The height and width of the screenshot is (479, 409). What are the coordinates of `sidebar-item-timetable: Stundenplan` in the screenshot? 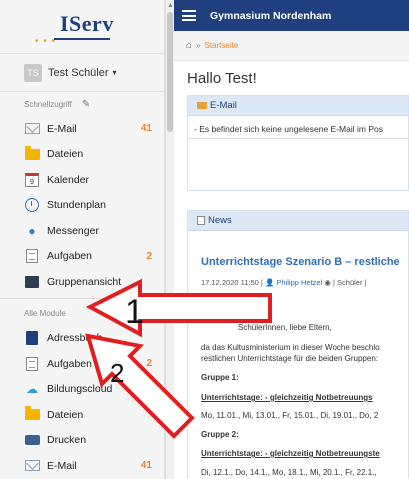 It's located at (82, 206).